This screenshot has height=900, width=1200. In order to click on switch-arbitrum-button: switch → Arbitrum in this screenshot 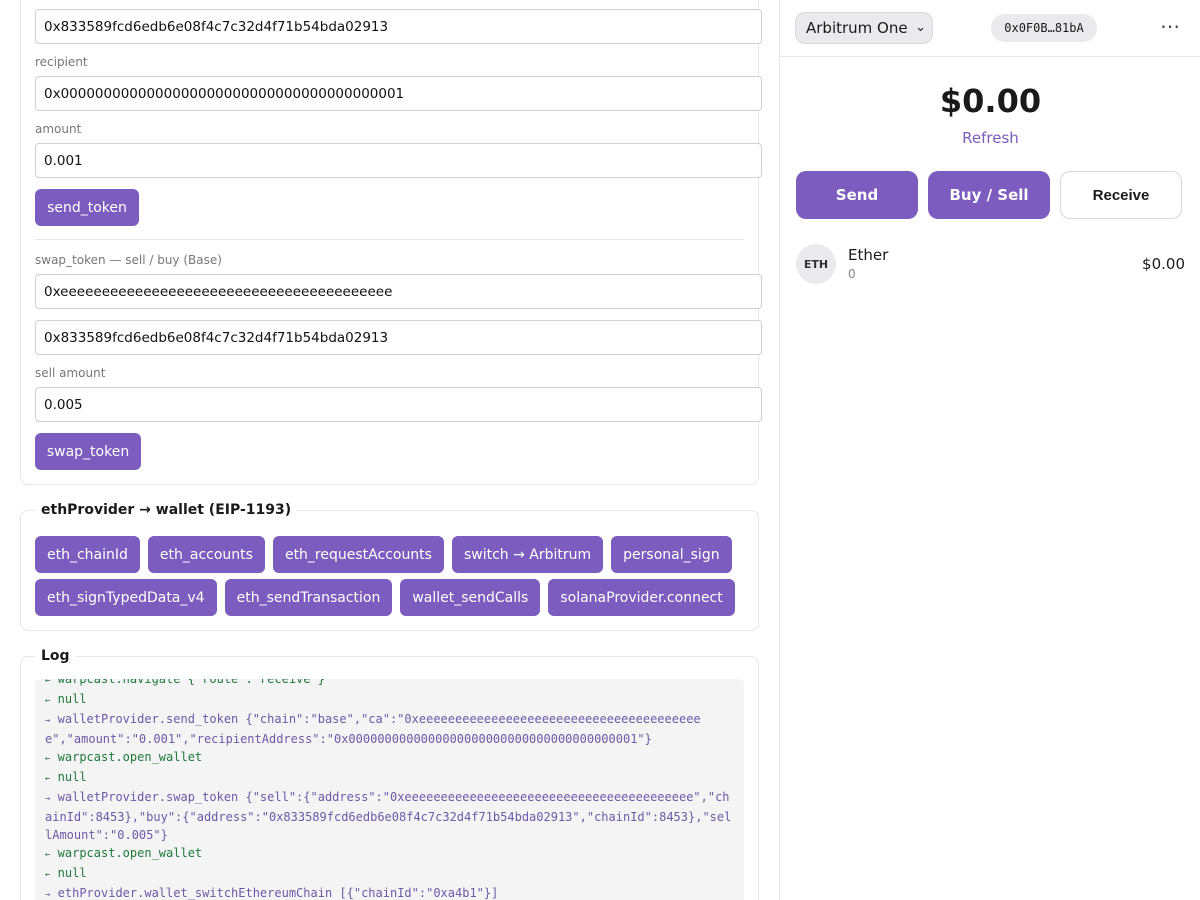, I will do `click(527, 554)`.